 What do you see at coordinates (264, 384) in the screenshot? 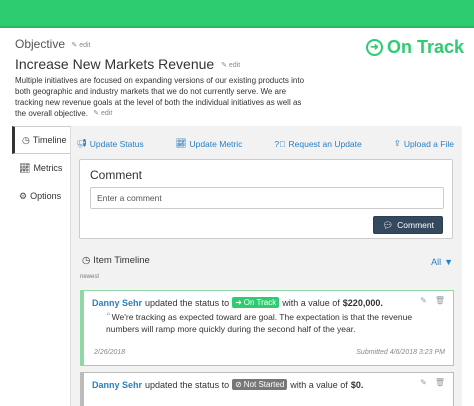
I see `status-badge-label: Not Started` at bounding box center [264, 384].